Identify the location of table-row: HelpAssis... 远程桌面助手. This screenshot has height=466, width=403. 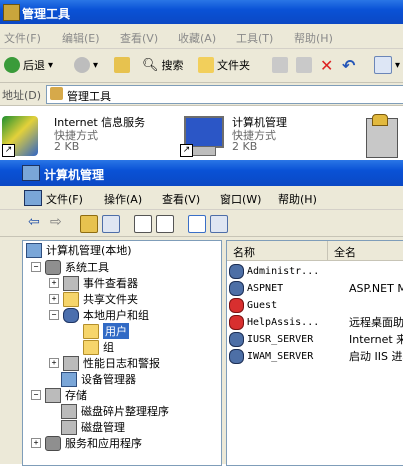
(316, 322).